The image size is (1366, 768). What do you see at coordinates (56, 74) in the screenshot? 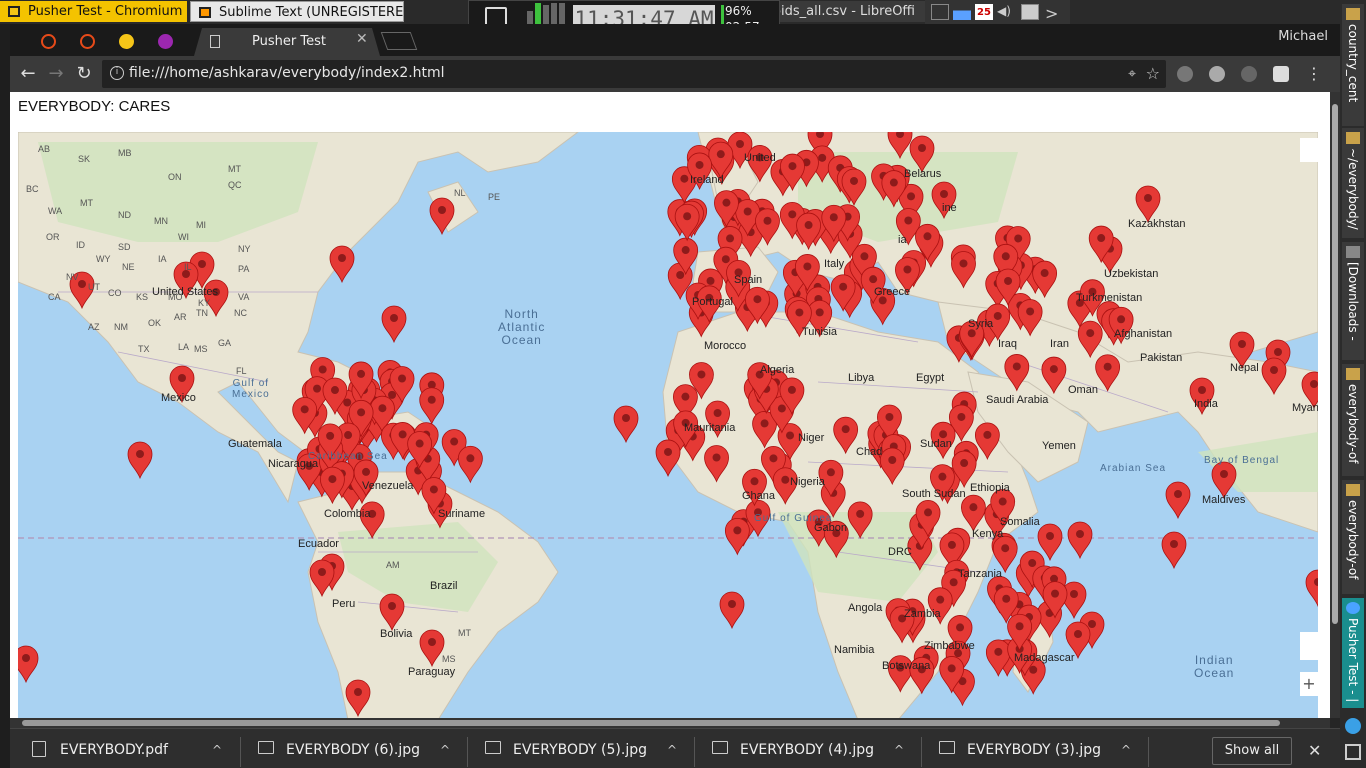
I see `forward-arrow-icon: →` at bounding box center [56, 74].